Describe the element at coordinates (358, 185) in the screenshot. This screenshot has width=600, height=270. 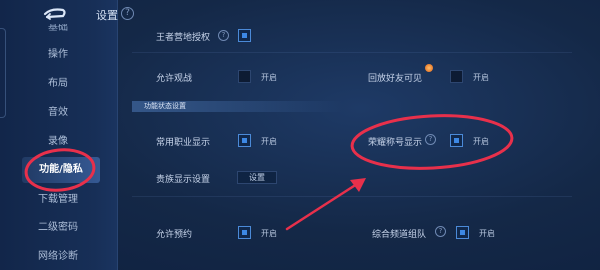
I see `annotation-arrowhead` at that location.